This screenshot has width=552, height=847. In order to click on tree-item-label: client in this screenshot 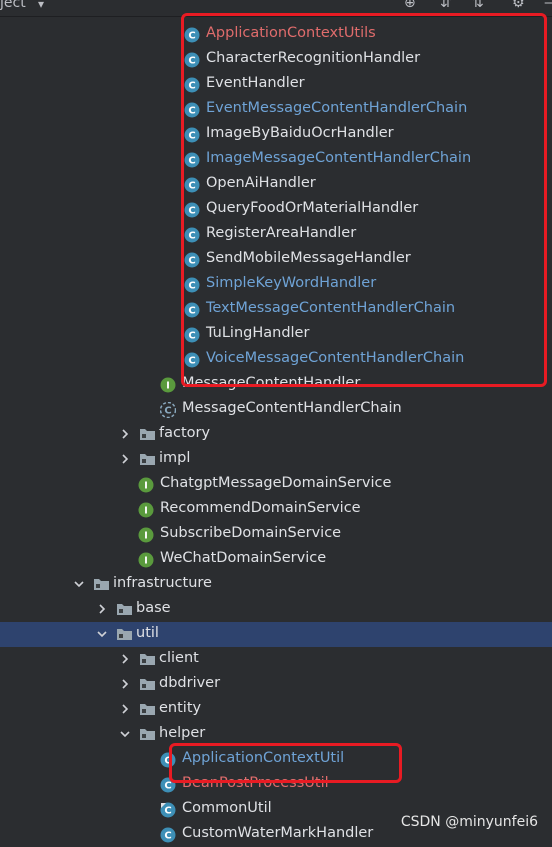, I will do `click(179, 658)`.